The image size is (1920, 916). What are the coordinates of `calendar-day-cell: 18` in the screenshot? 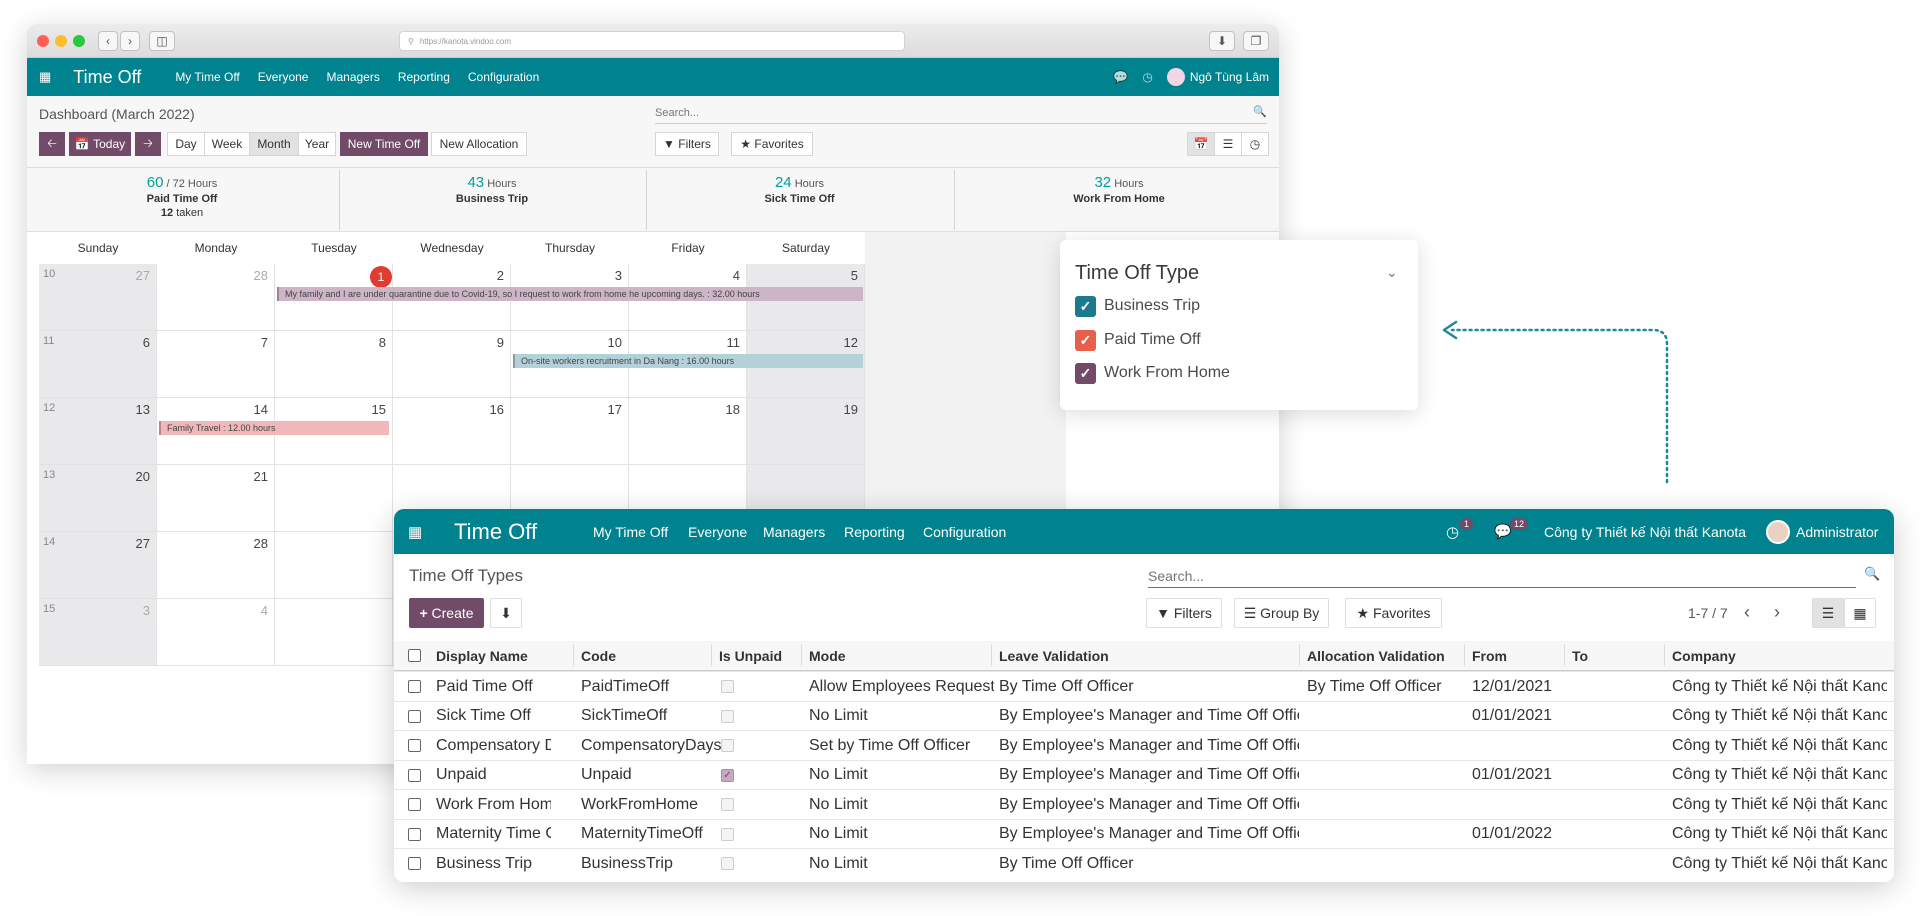 It's located at (688, 431).